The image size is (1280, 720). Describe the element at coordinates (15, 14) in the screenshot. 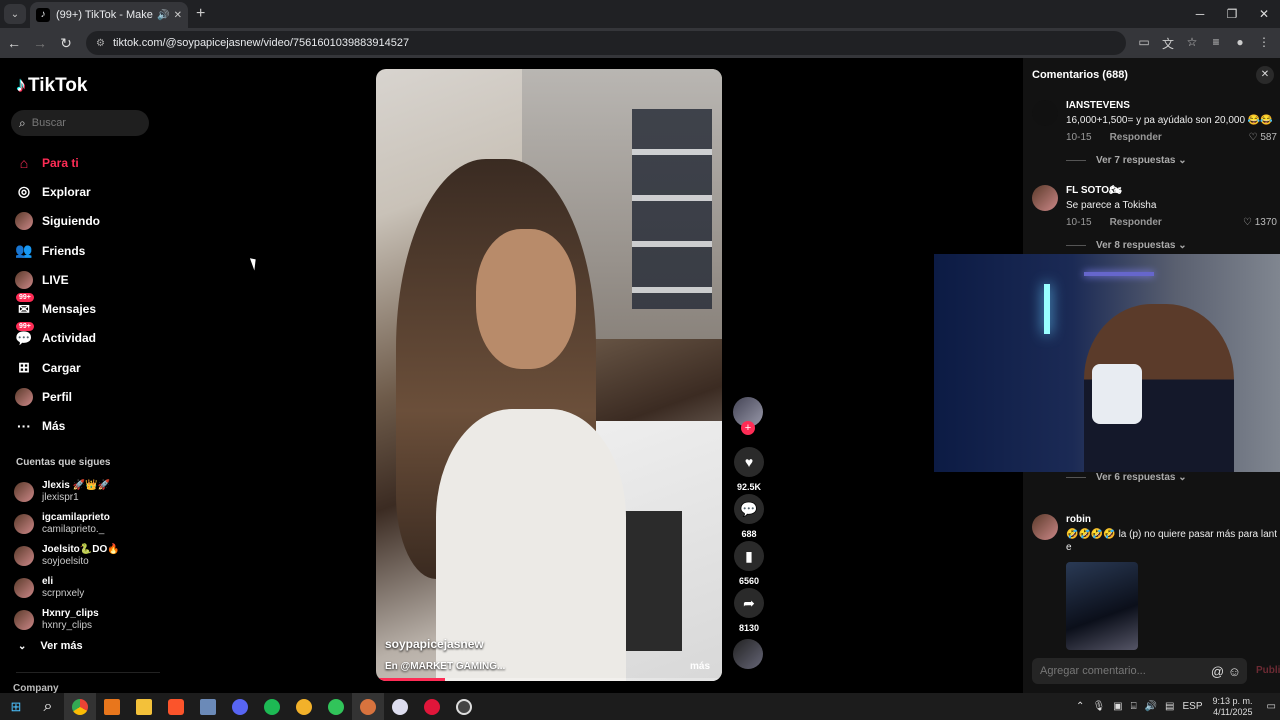

I see `tab-search-dropdown: ⌄` at that location.